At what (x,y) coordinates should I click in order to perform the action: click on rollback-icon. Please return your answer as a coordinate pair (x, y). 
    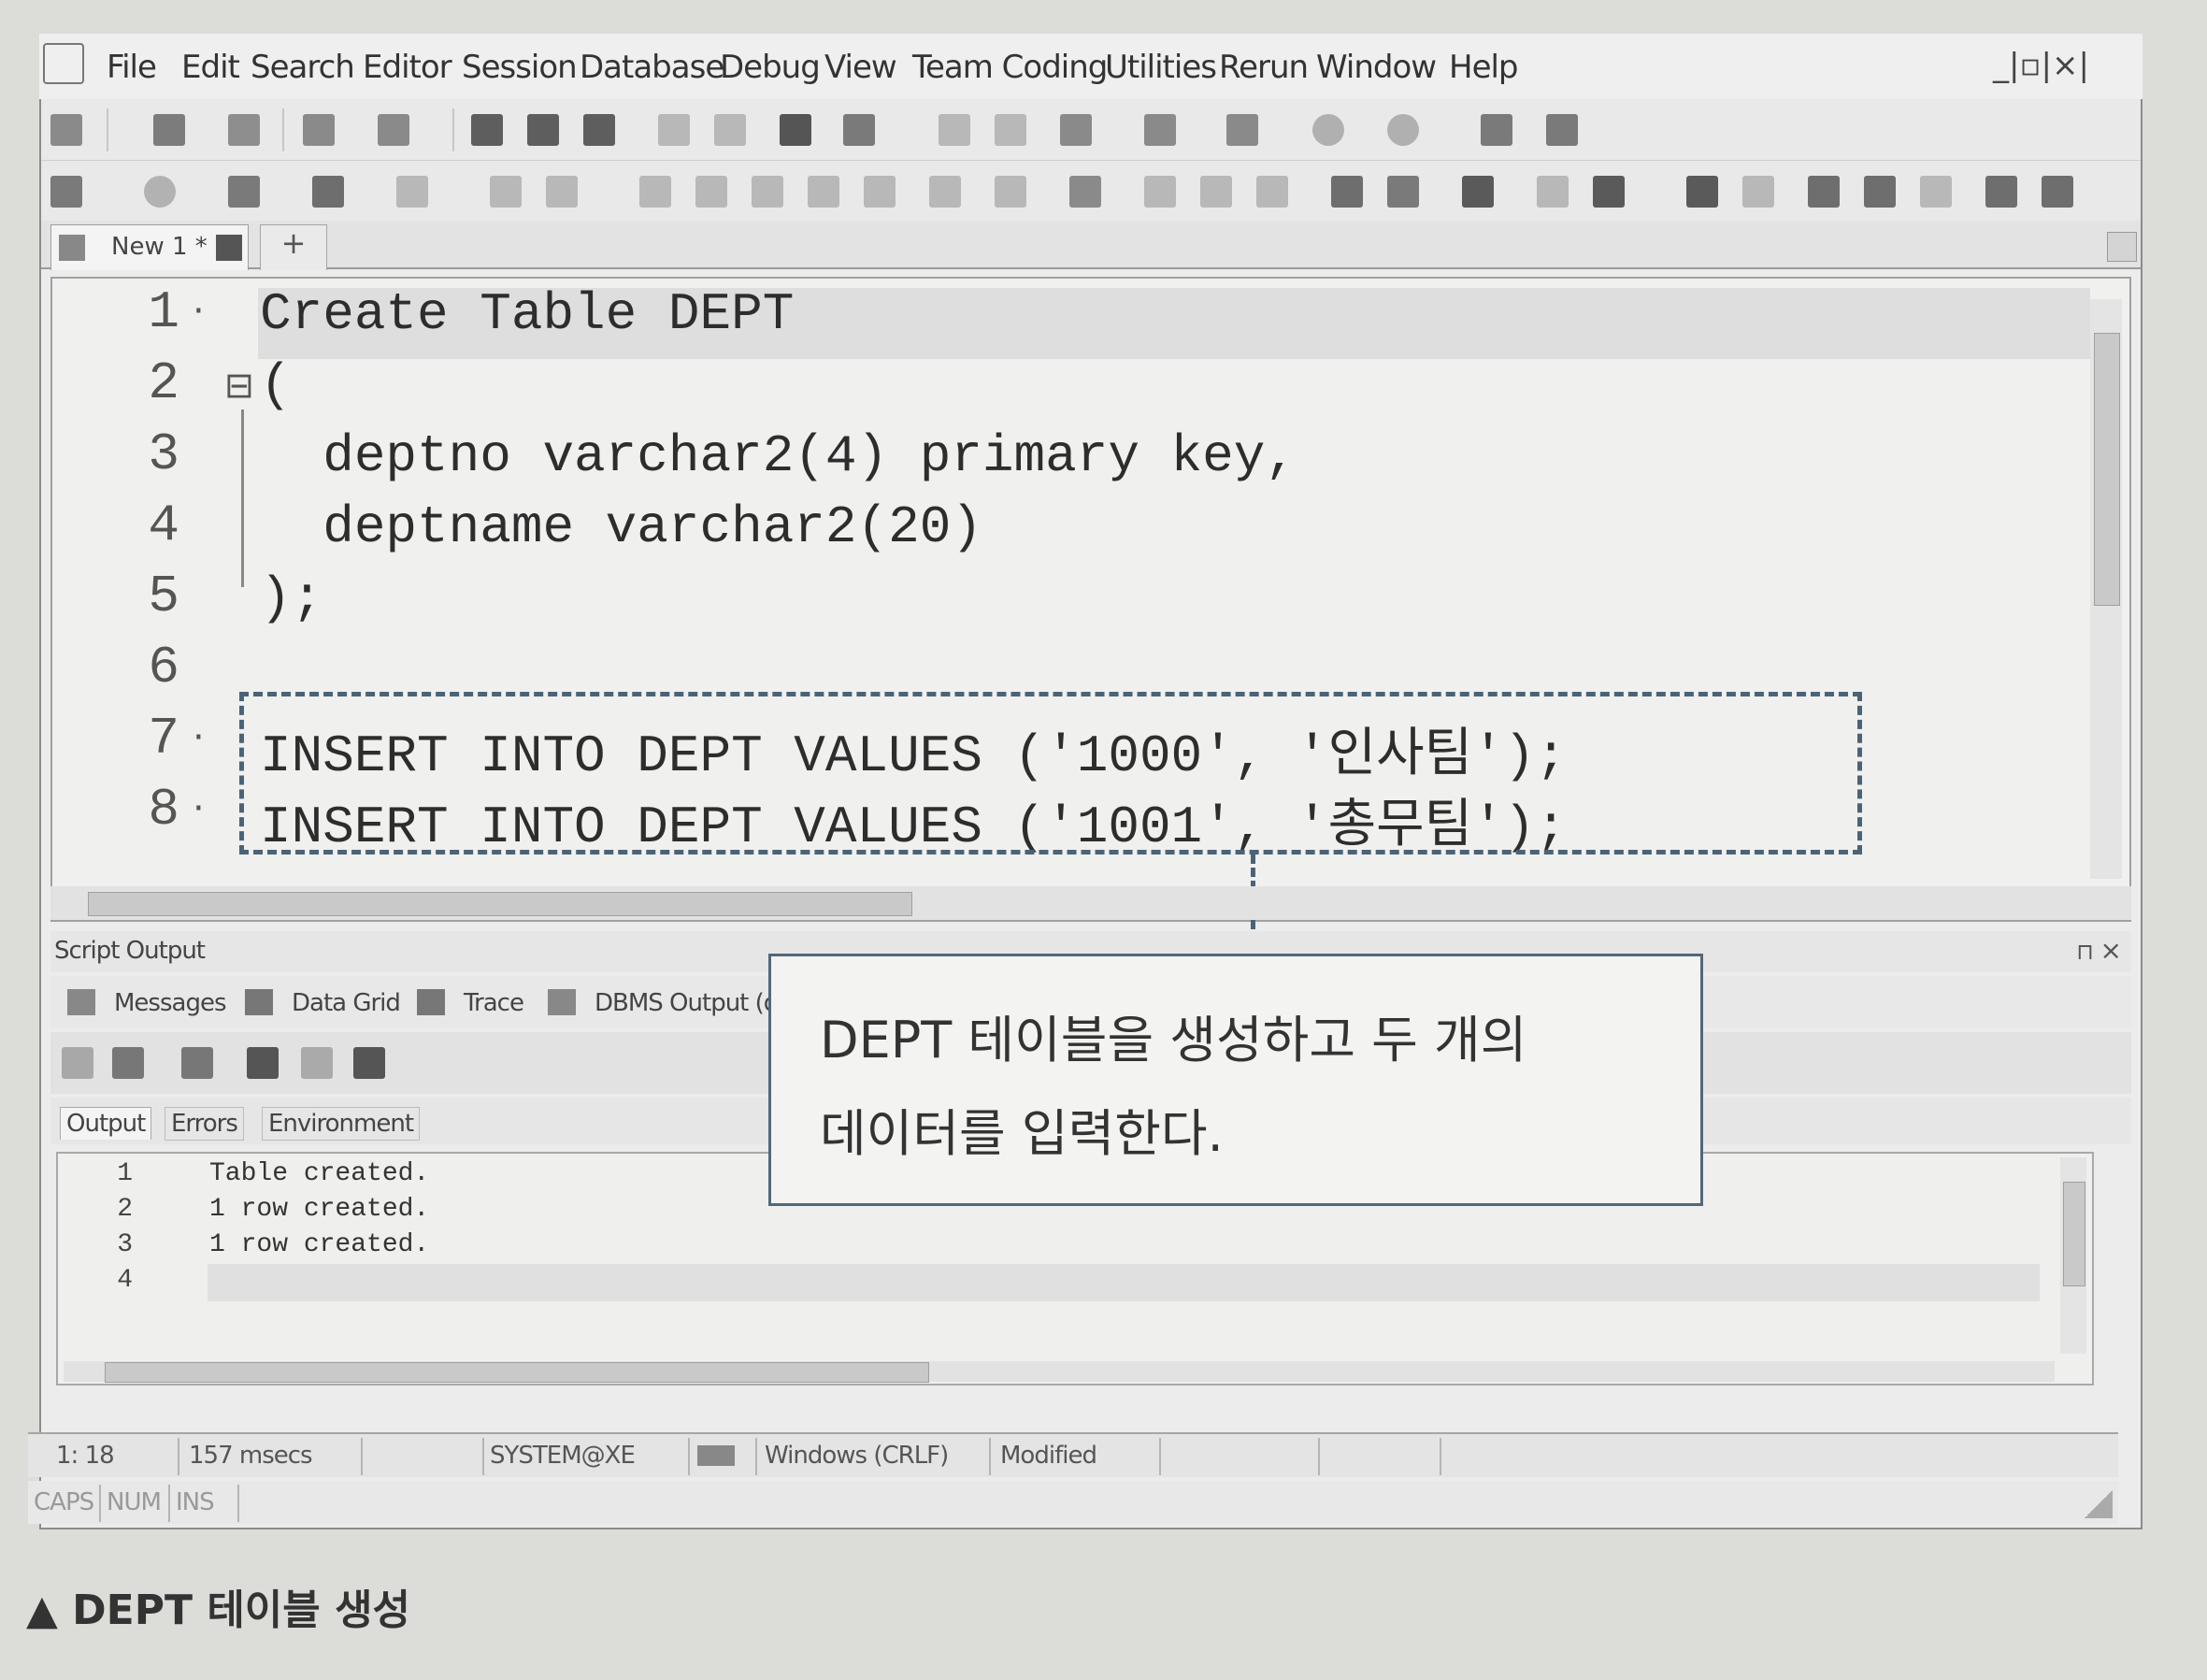
    Looking at the image, I should click on (1403, 130).